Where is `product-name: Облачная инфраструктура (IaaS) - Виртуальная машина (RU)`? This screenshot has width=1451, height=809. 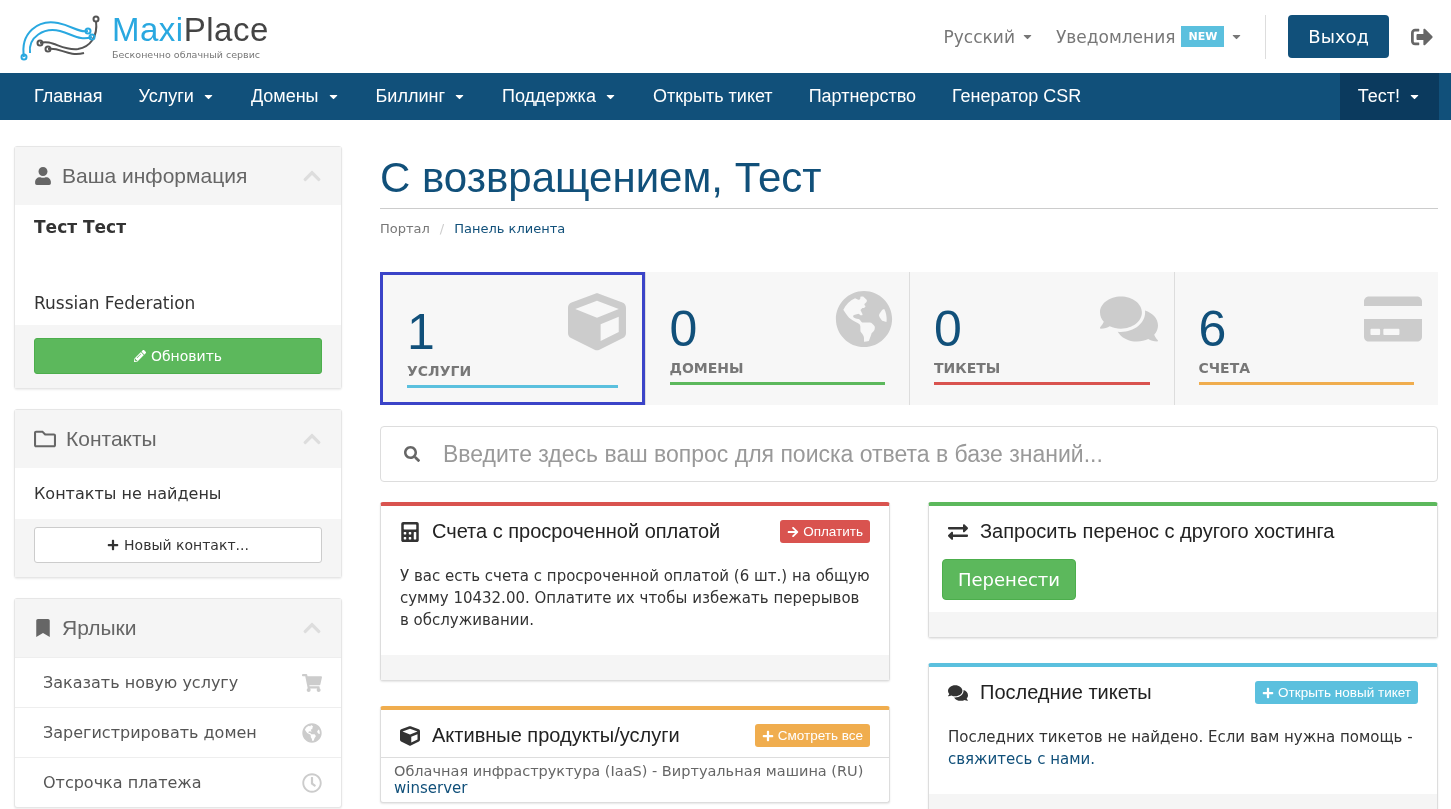
product-name: Облачная инфраструктура (IaaS) - Виртуальная машина (RU) is located at coordinates (629, 771).